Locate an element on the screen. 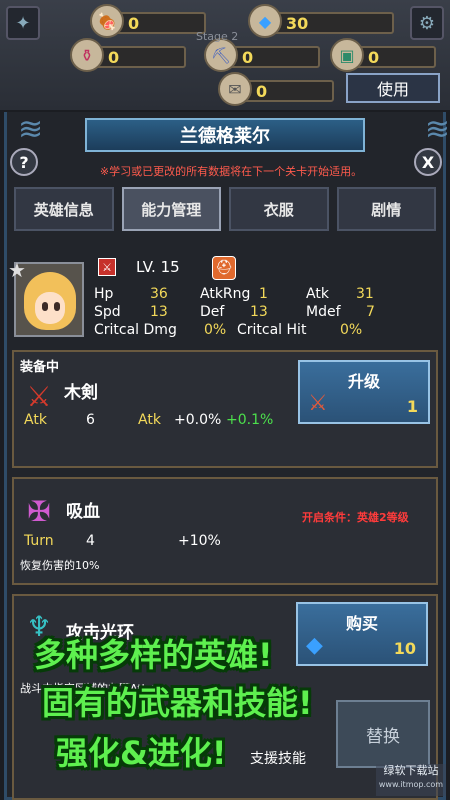 The image size is (450, 800). equipment-stat-label: Atk is located at coordinates (35, 420).